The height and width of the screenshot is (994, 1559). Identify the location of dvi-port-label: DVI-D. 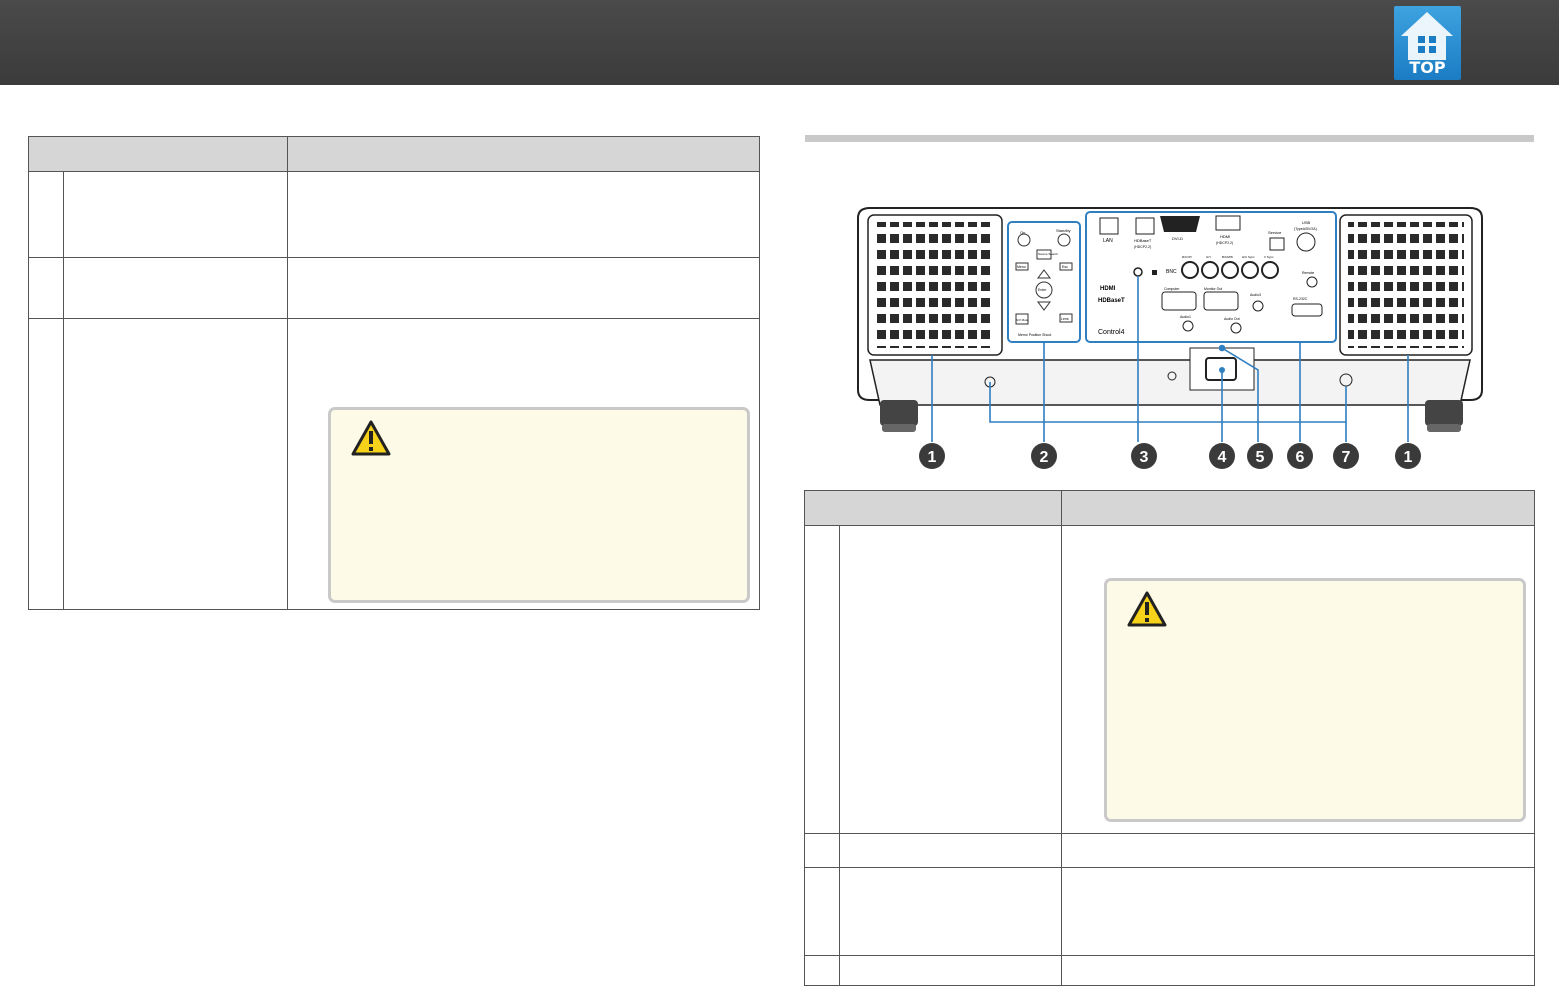
(1177, 238).